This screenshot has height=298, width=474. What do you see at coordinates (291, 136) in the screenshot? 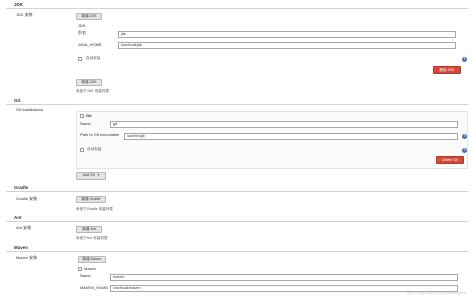
I see `git-path-input: /usr/bin/git` at bounding box center [291, 136].